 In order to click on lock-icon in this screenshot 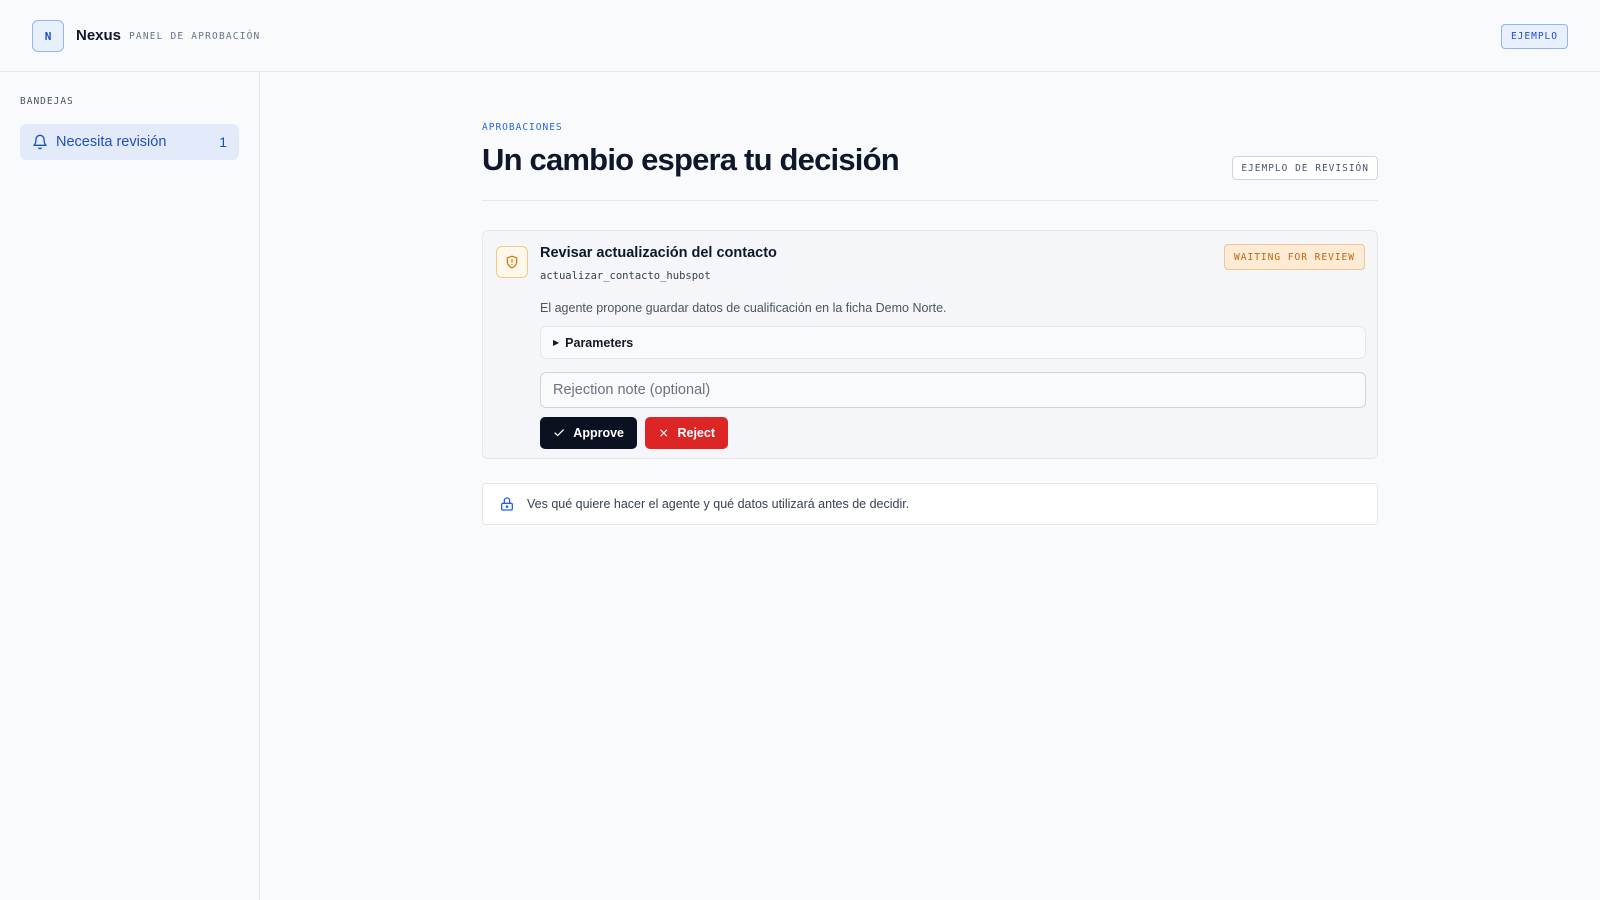, I will do `click(507, 504)`.